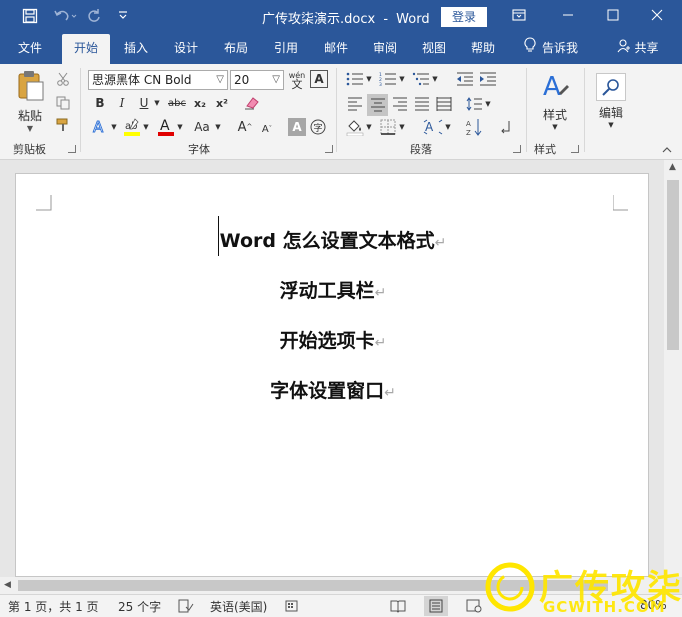 The height and width of the screenshot is (617, 682). What do you see at coordinates (157, 103) in the screenshot?
I see `underline-dropdown-icon: ▼` at bounding box center [157, 103].